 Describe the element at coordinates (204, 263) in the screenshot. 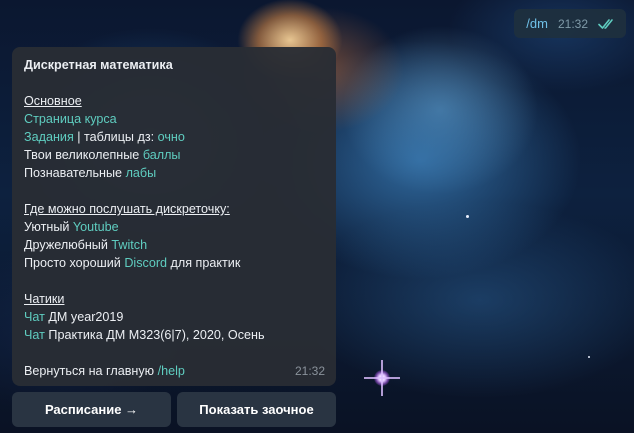

I see `discord-suffix: для практик` at that location.